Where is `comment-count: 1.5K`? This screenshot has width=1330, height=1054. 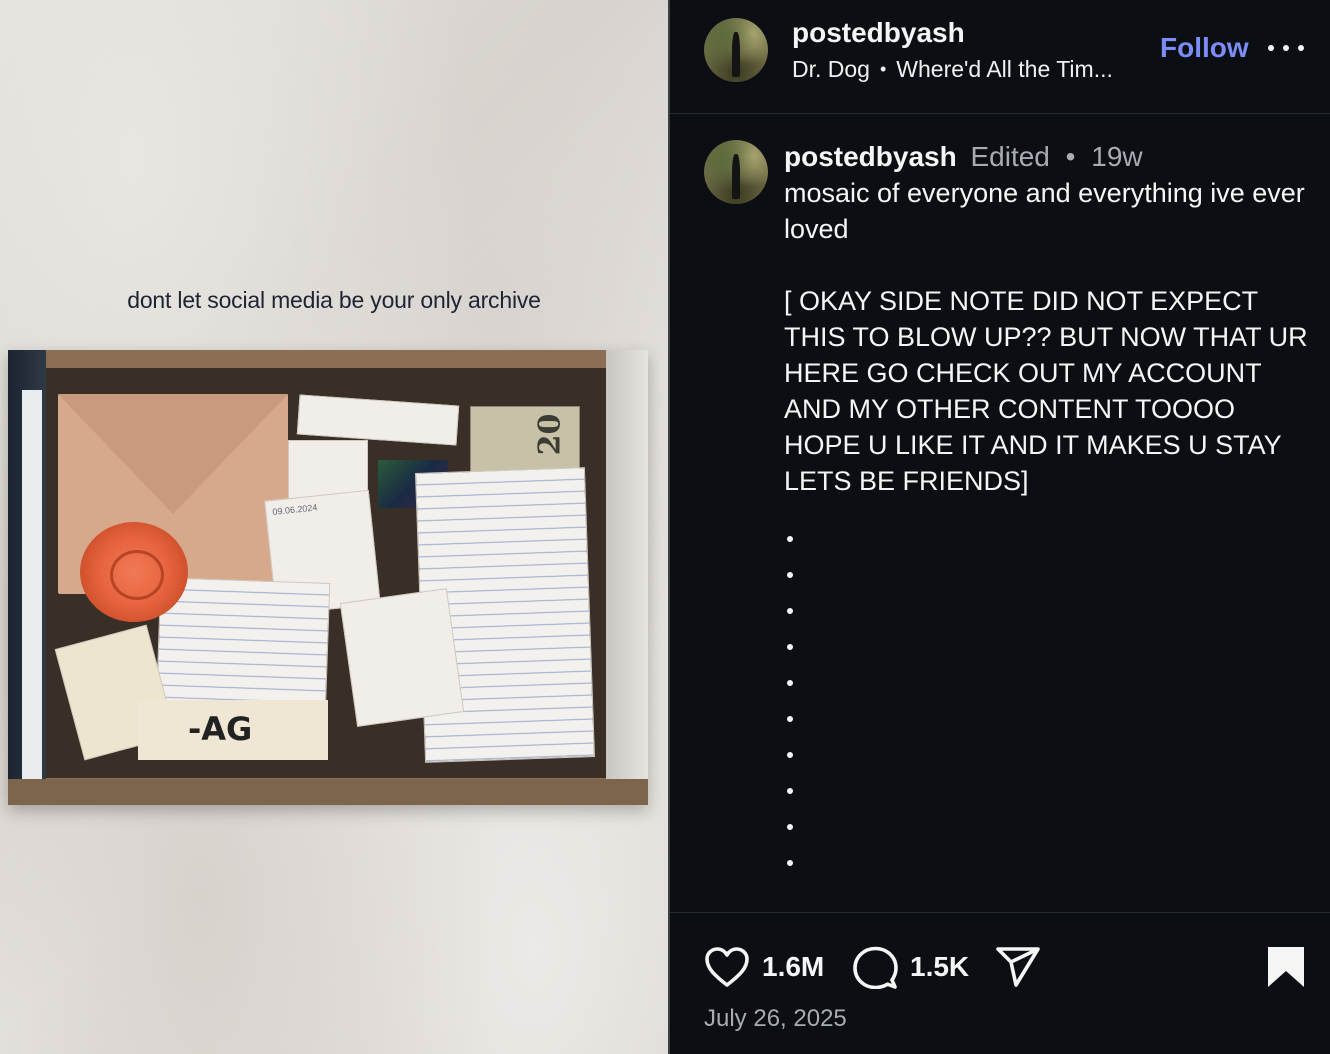
comment-count: 1.5K is located at coordinates (939, 967).